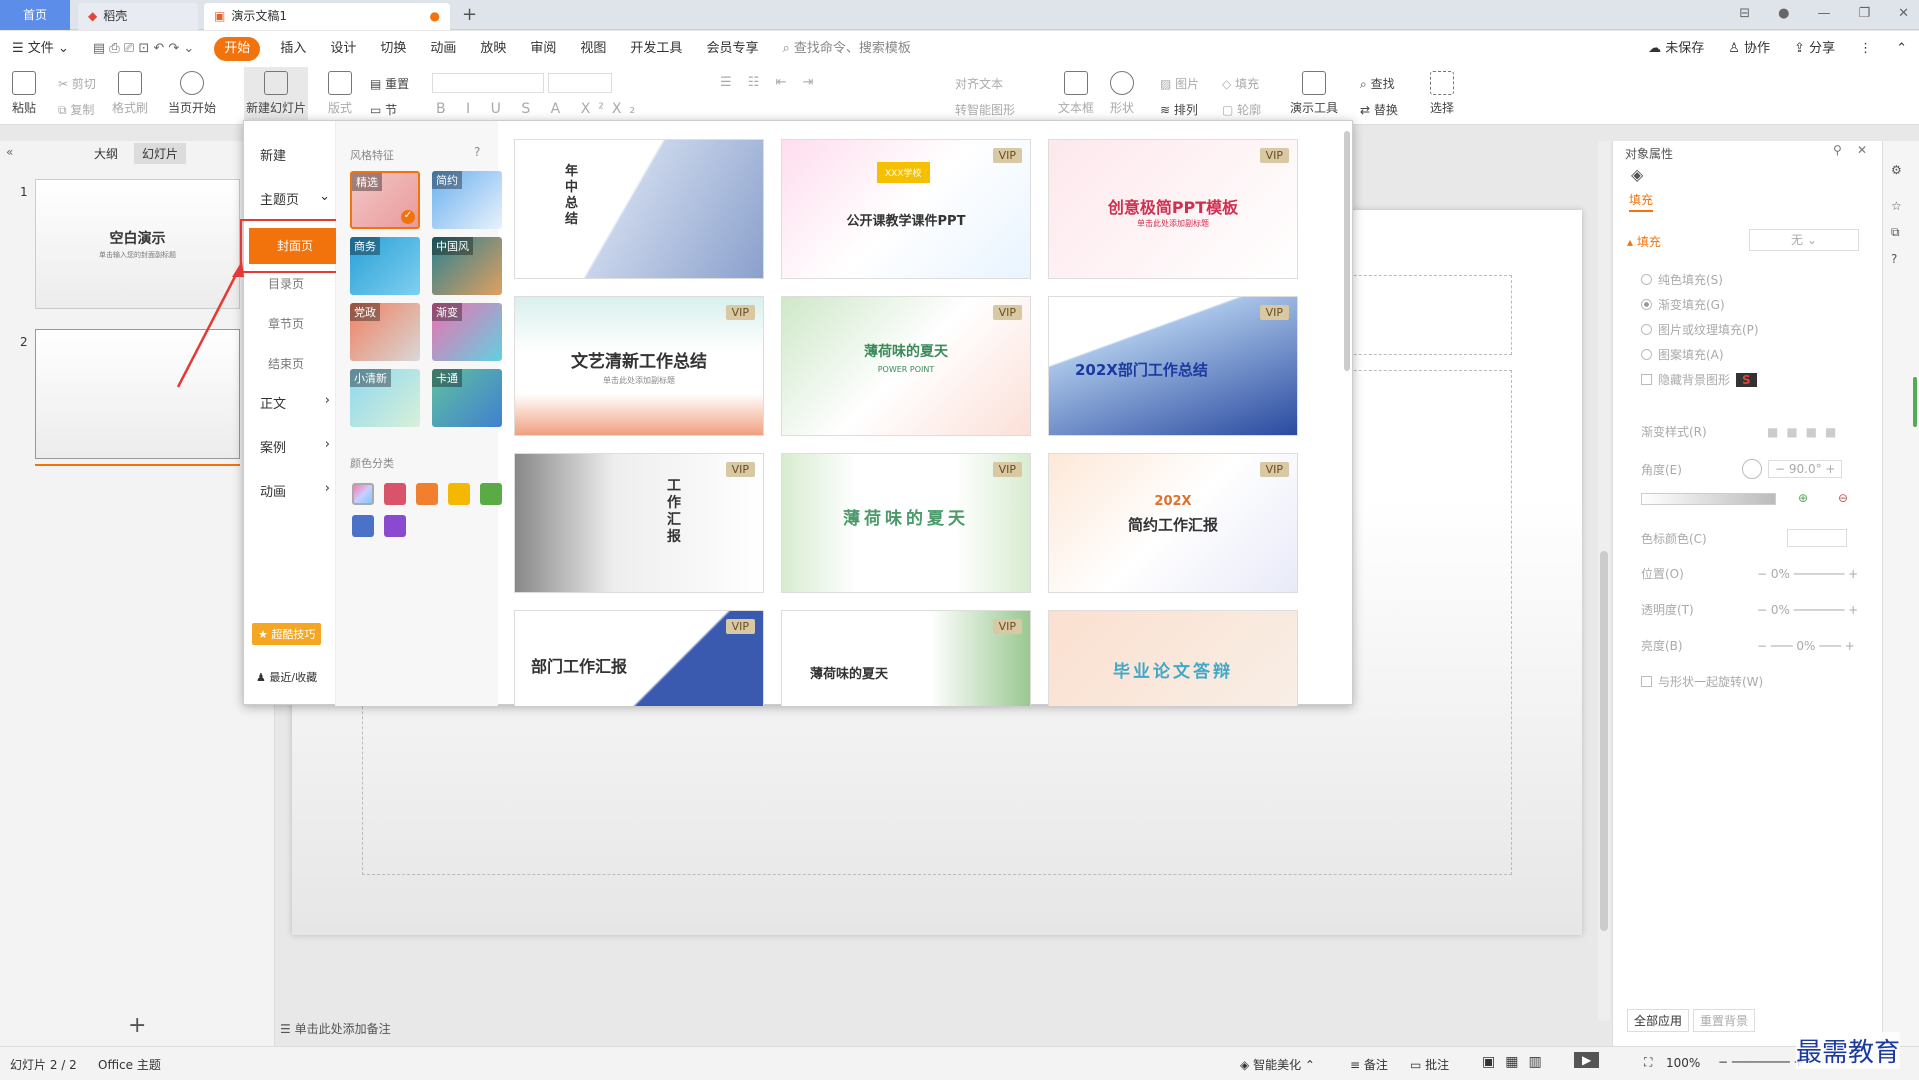 The width and height of the screenshot is (1919, 1080). What do you see at coordinates (1241, 109) in the screenshot?
I see `outline-button: ▢ 轮廓` at bounding box center [1241, 109].